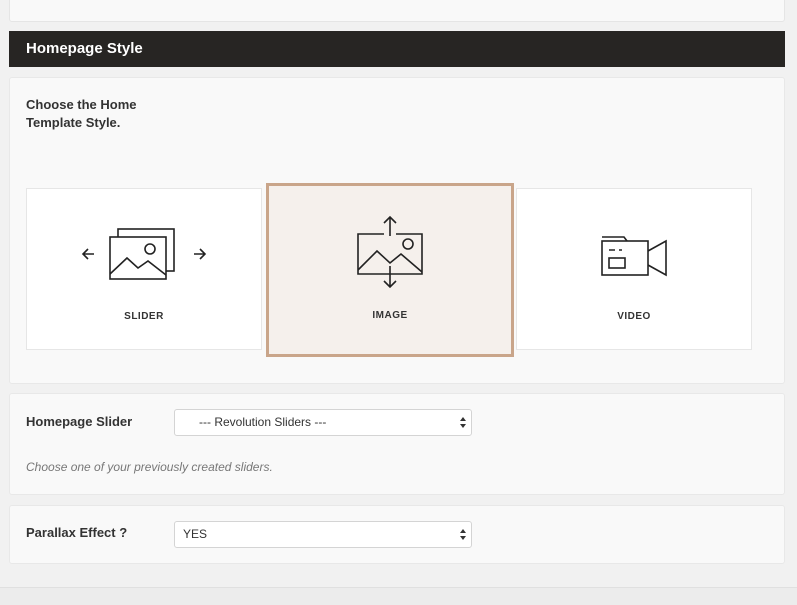 This screenshot has width=797, height=605. I want to click on style-option-slider: SLIDER, so click(144, 269).